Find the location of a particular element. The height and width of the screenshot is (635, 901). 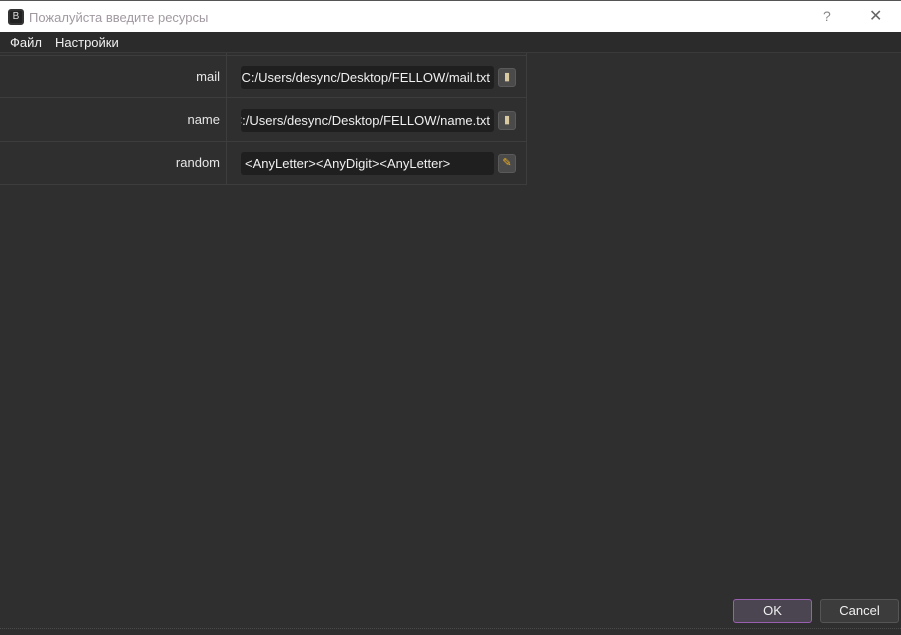

ok-button: OK is located at coordinates (772, 611).